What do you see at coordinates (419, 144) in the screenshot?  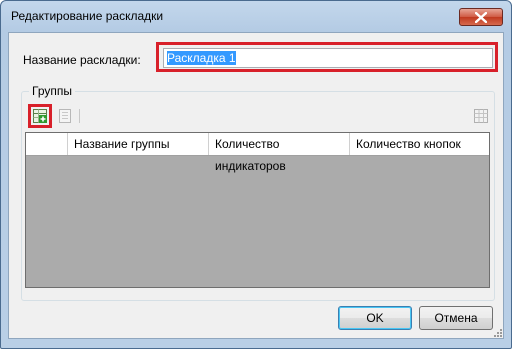 I see `header-button-count: Количество кнопок` at bounding box center [419, 144].